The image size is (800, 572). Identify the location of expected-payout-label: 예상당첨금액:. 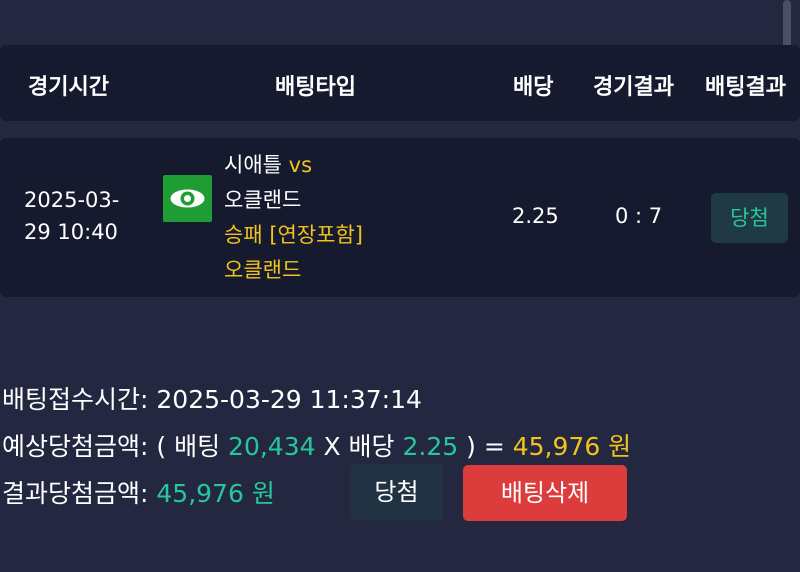
(75, 446).